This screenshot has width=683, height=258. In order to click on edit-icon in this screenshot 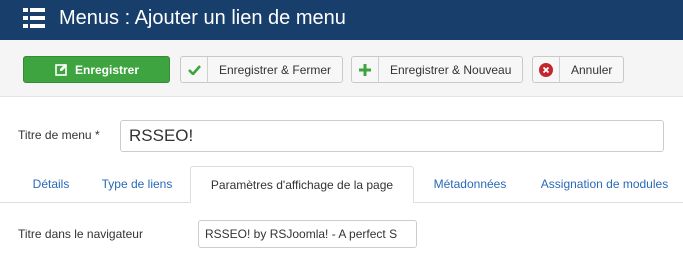, I will do `click(62, 69)`.